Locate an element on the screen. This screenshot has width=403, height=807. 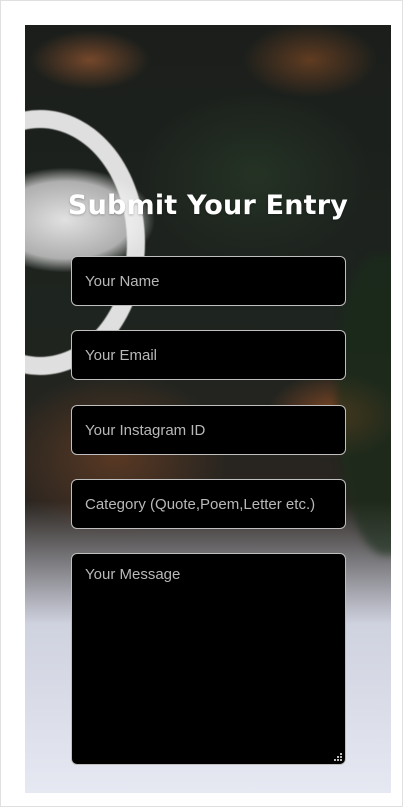
name-input is located at coordinates (208, 281).